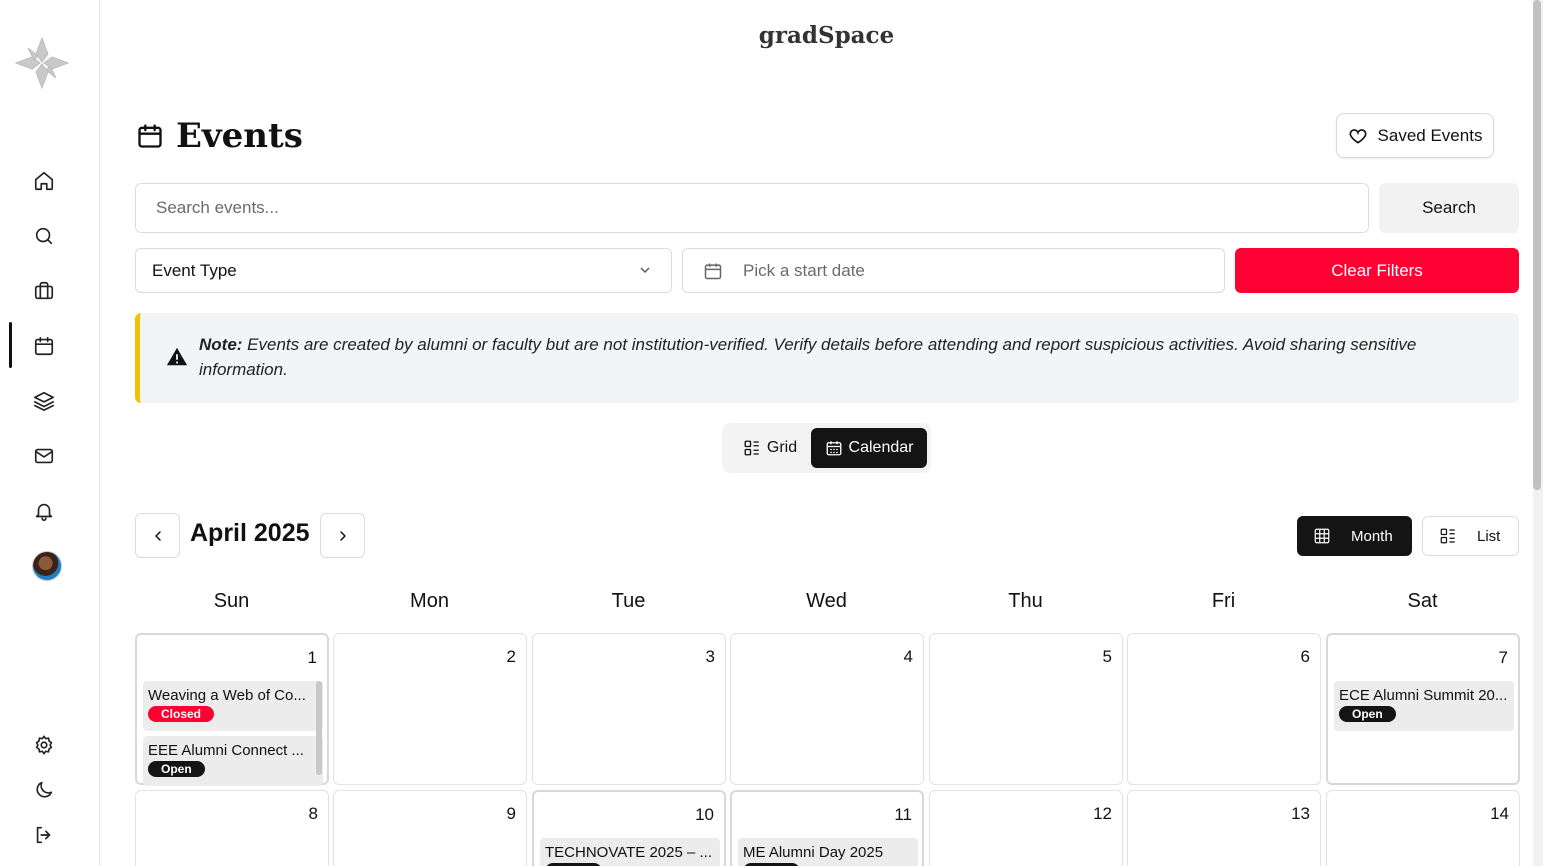 The image size is (1543, 866). Describe the element at coordinates (50, 433) in the screenshot. I see `sidebar` at that location.